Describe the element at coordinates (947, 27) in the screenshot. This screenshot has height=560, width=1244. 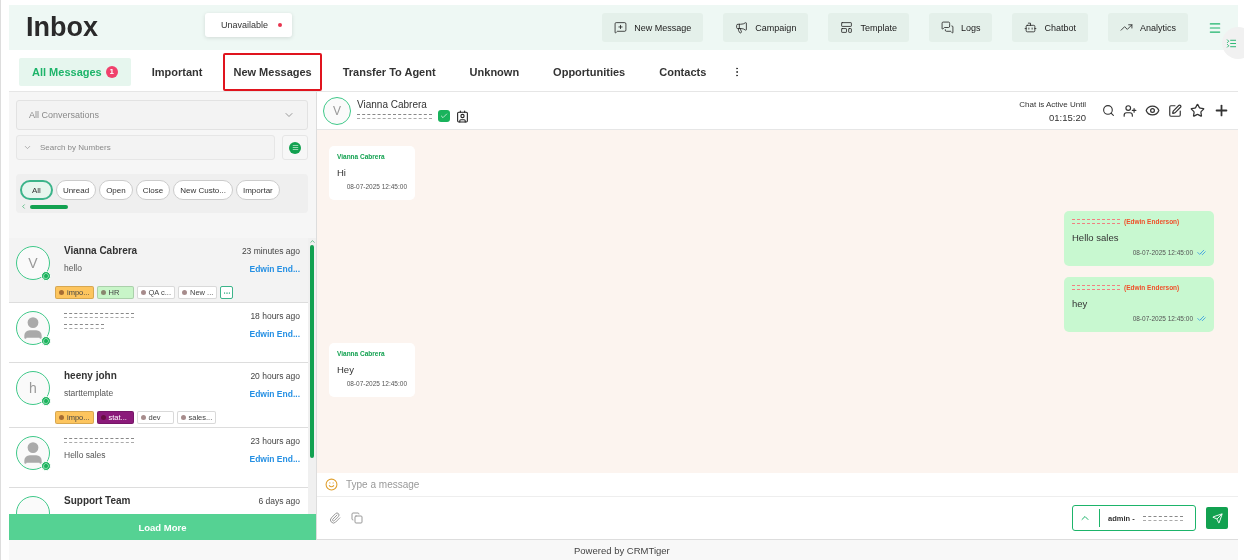
I see `chat-bubbles-icon` at that location.